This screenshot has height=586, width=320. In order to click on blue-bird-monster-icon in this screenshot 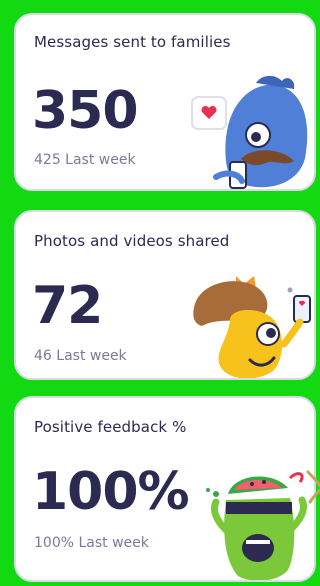, I will do `click(249, 132)`.